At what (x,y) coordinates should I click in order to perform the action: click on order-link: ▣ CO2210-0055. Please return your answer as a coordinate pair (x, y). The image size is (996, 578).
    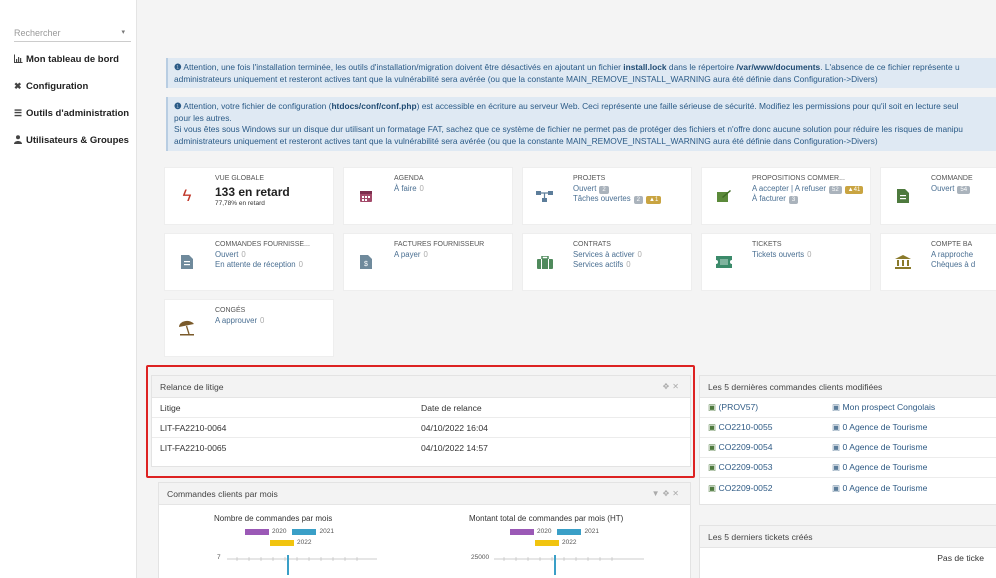
    Looking at the image, I should click on (766, 427).